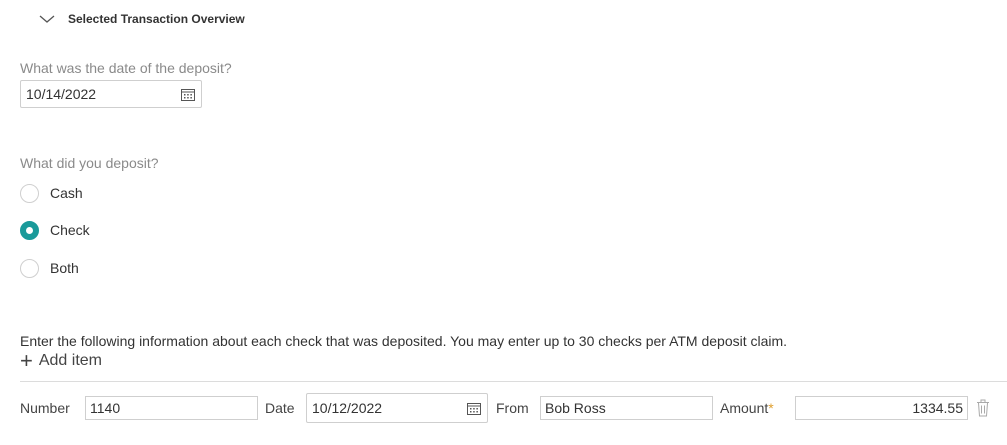 This screenshot has height=445, width=1007. I want to click on deposit-date-value: 10/14/2022, so click(61, 94).